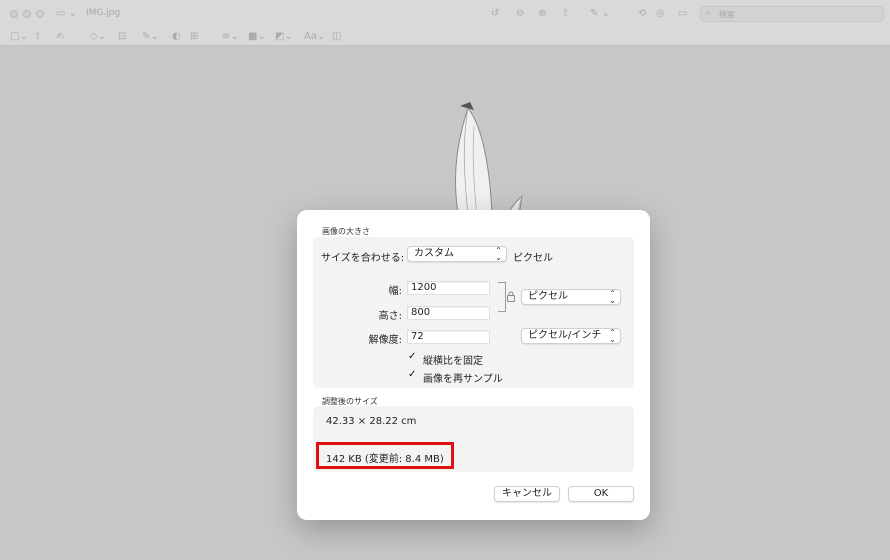 The height and width of the screenshot is (560, 890). What do you see at coordinates (682, 14) in the screenshot?
I see `annotate-icon: ▭` at bounding box center [682, 14].